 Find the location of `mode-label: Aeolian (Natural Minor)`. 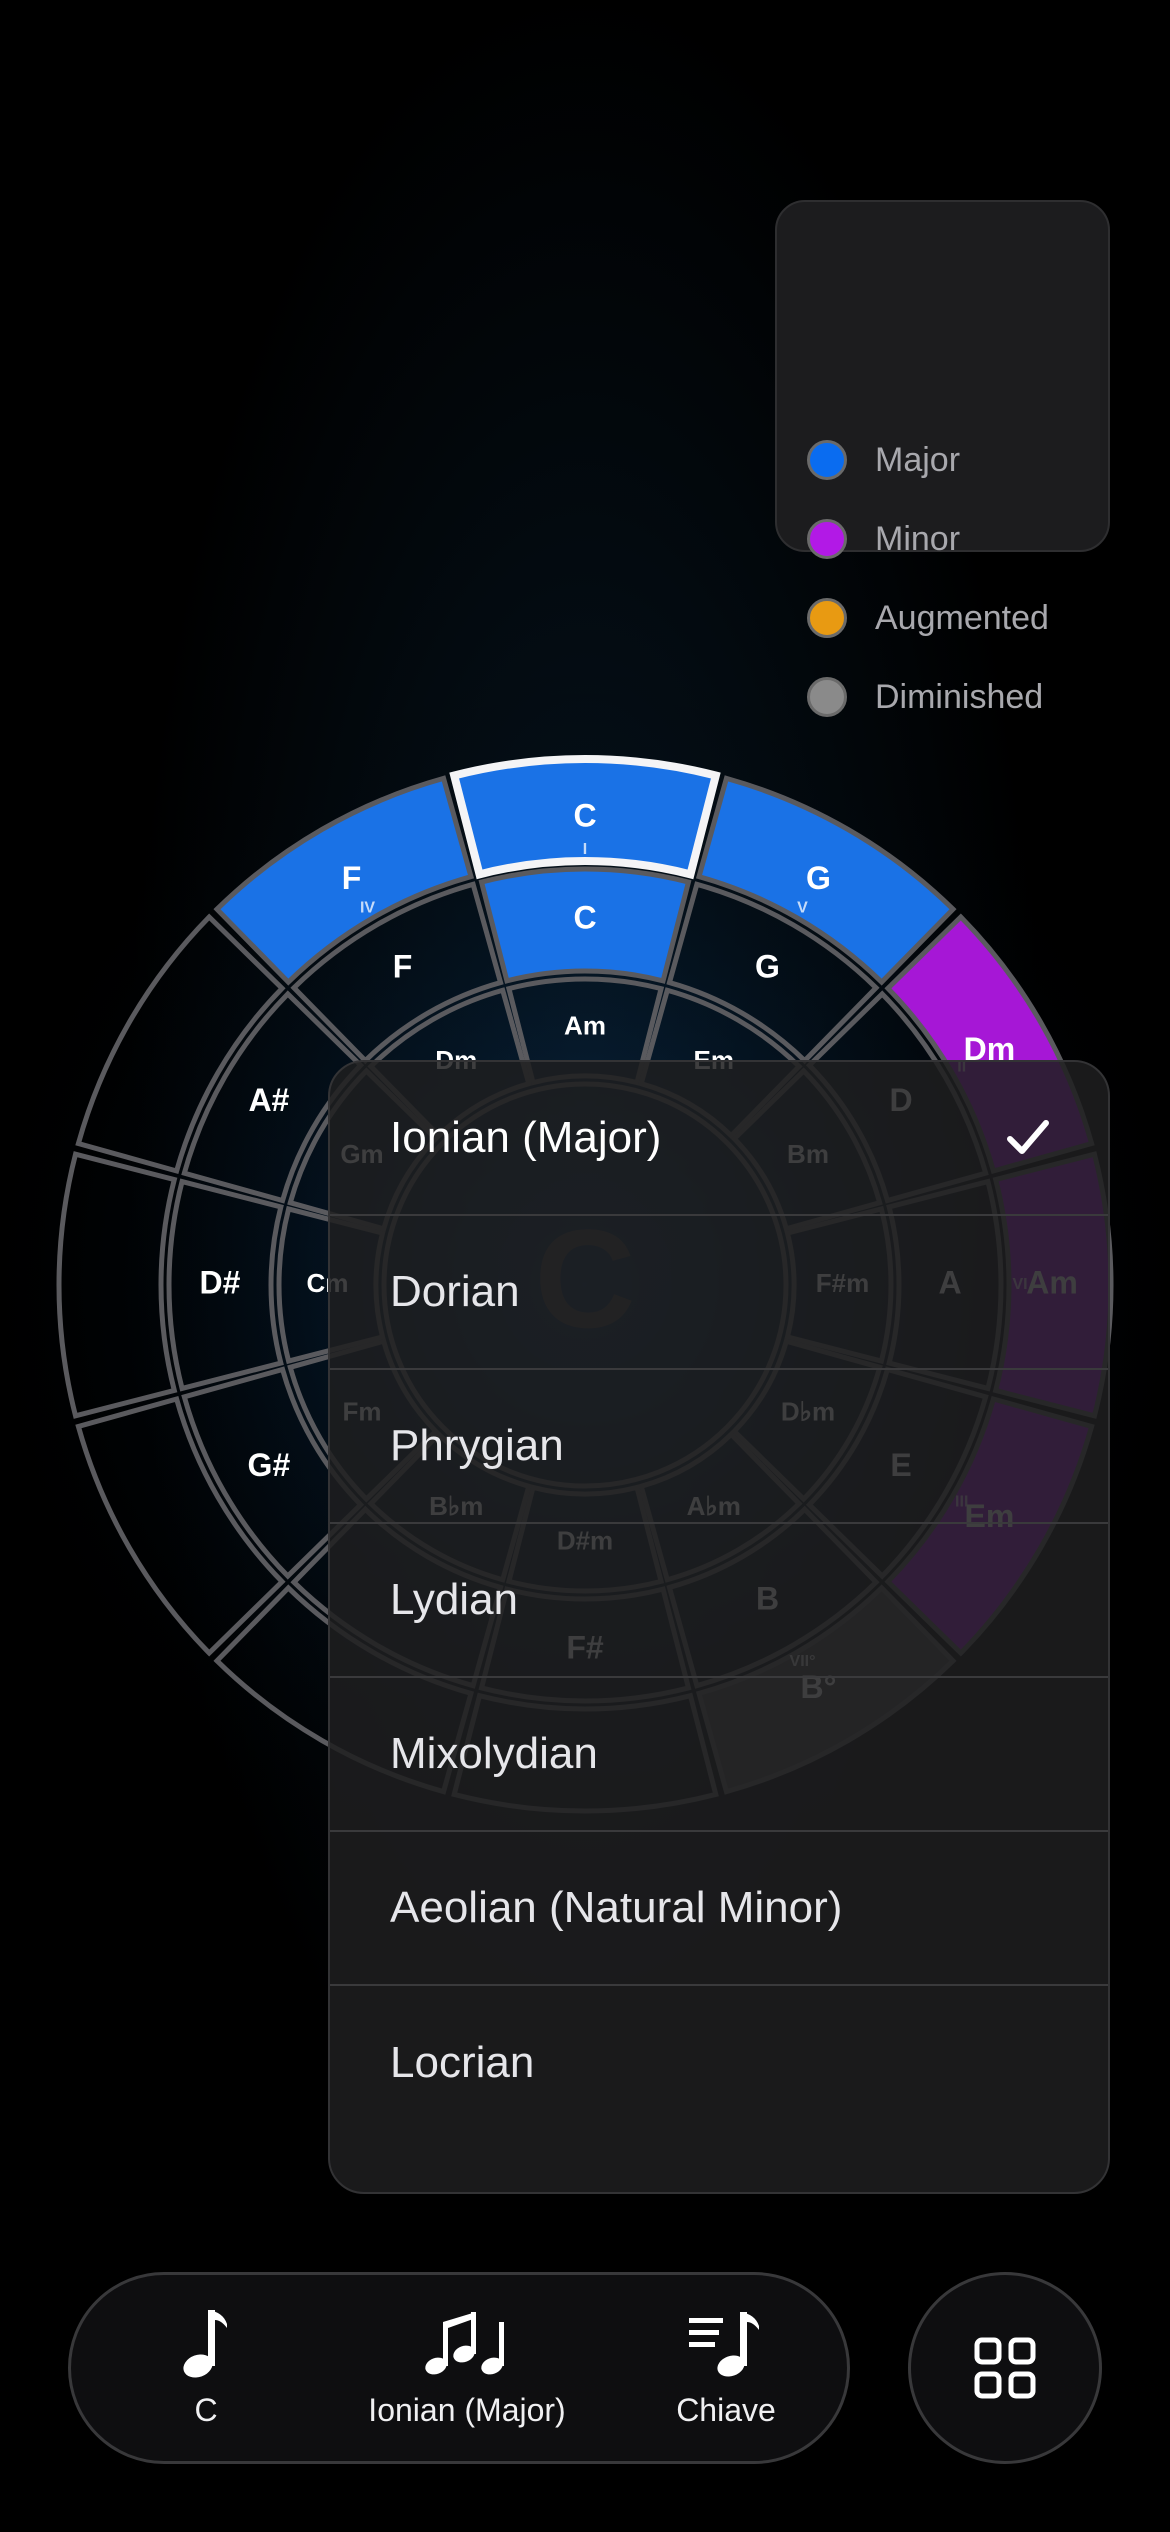

mode-label: Aeolian (Natural Minor) is located at coordinates (616, 1907).